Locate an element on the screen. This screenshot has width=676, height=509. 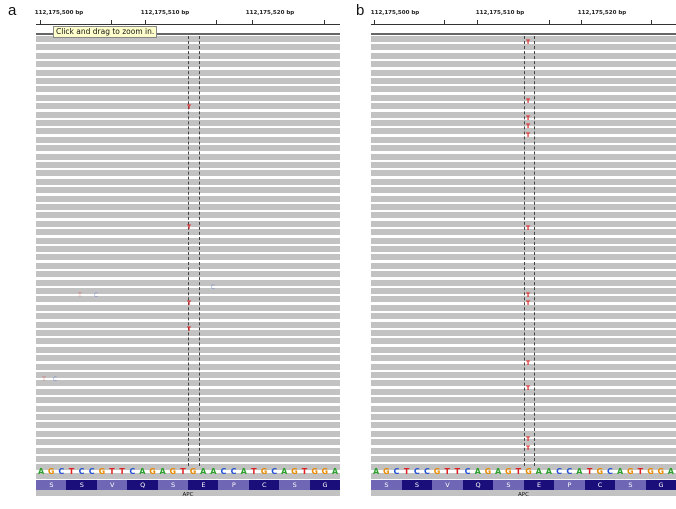
ruler-label: 112,175,500 bp is located at coordinates (59, 13).